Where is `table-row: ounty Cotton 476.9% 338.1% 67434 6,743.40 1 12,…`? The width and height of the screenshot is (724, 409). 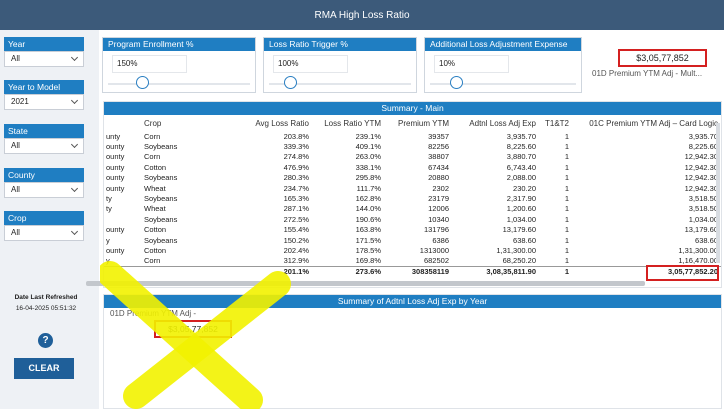
table-row: ounty Cotton 476.9% 338.1% 67434 6,743.40 1 12,… is located at coordinates (412, 167).